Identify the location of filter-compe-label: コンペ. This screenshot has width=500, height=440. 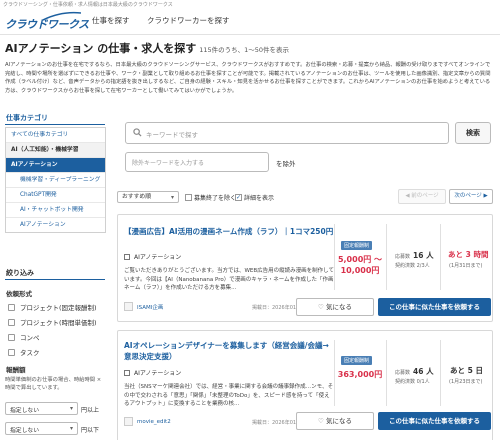
(30, 338).